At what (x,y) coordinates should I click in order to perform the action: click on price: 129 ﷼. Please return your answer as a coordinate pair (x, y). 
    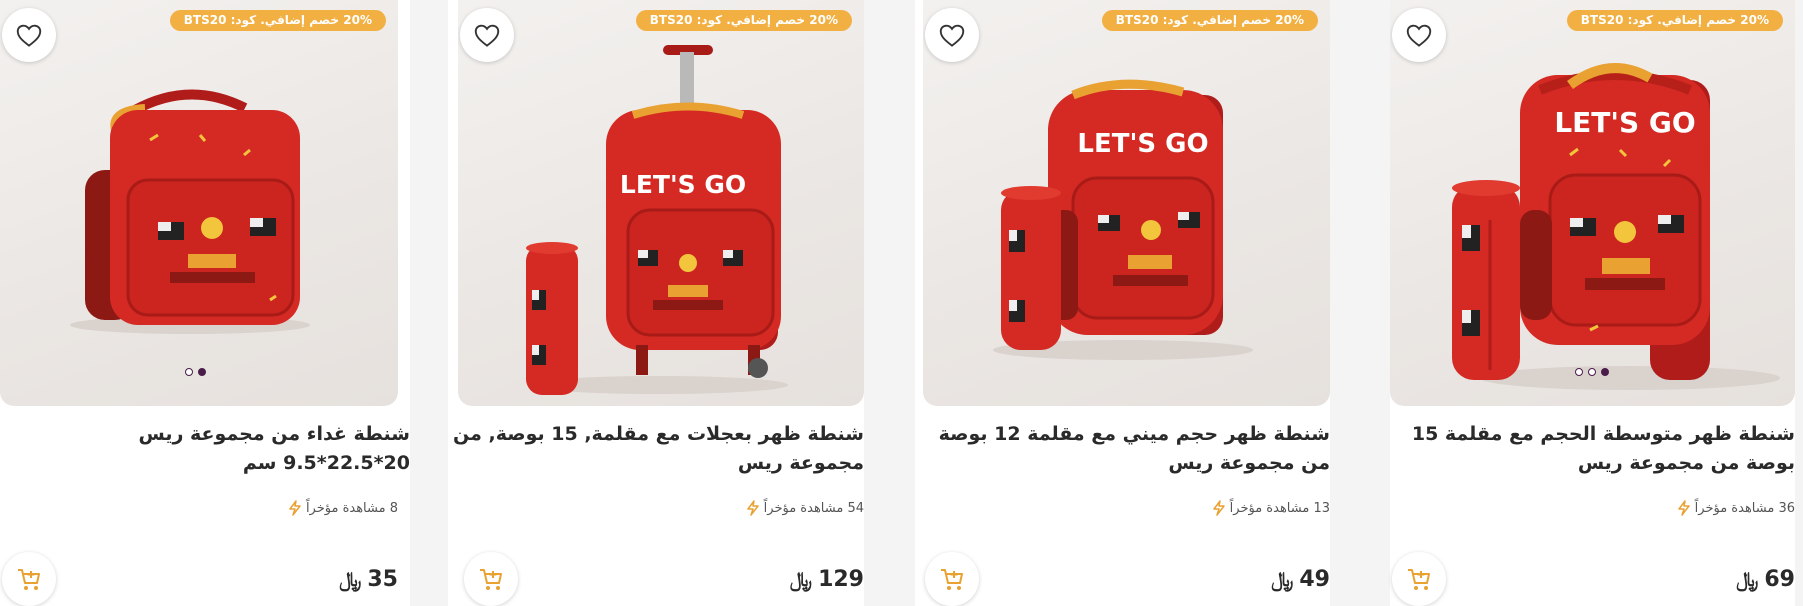
    Looking at the image, I should click on (827, 579).